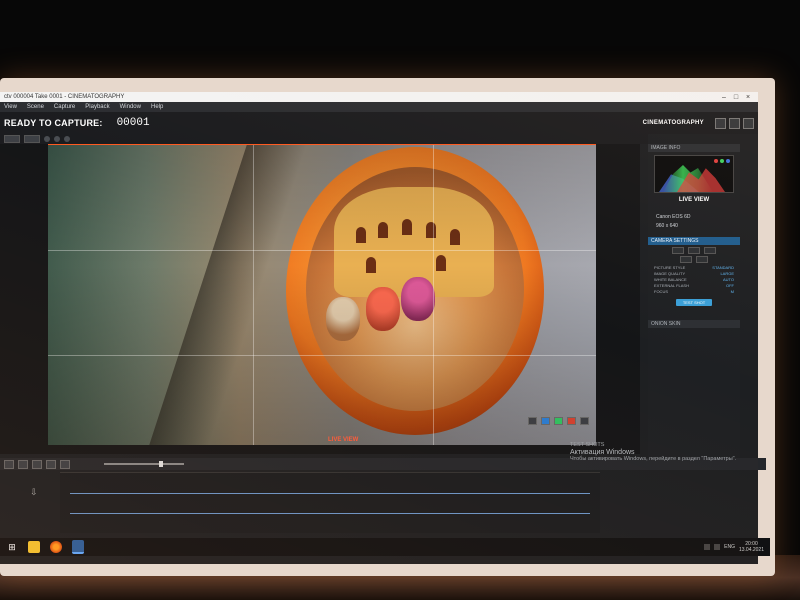 The width and height of the screenshot is (800, 600). I want to click on iso-dial, so click(710, 250).